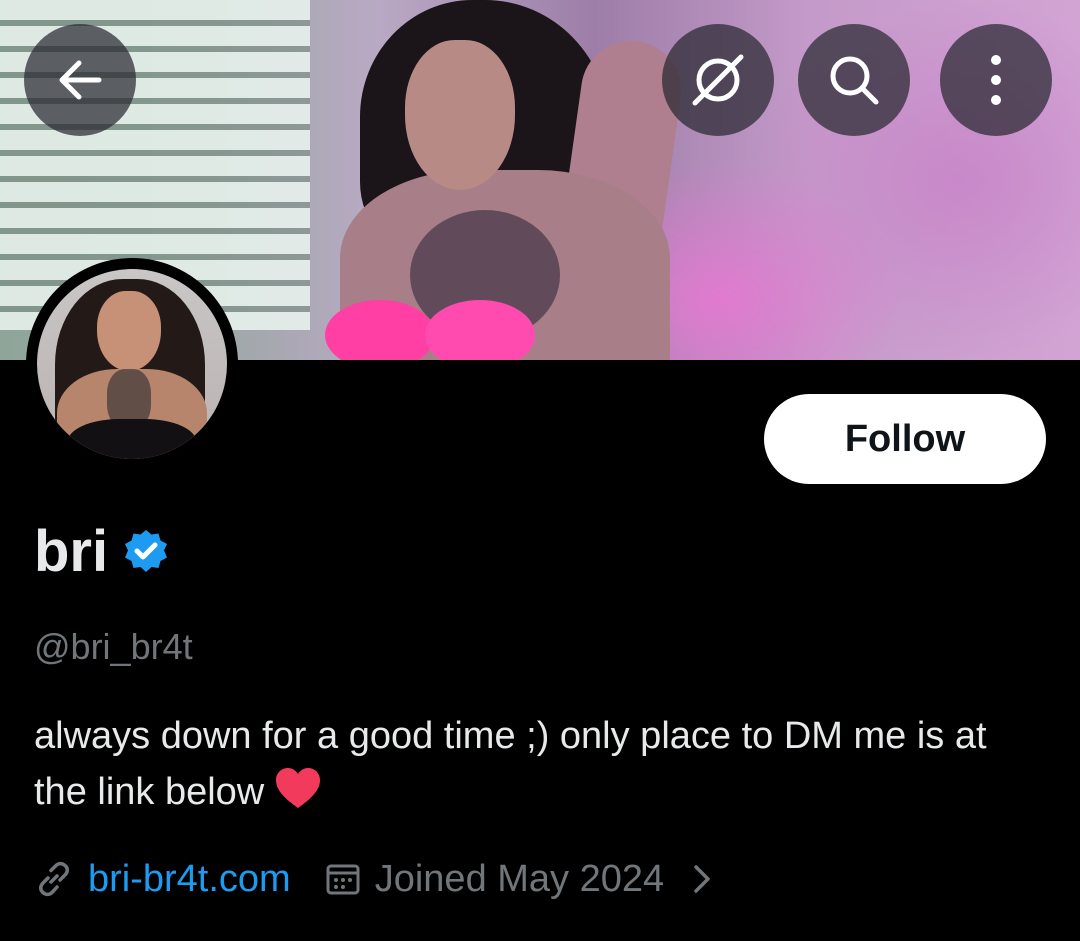 This screenshot has width=1080, height=941. What do you see at coordinates (343, 879) in the screenshot?
I see `calendar-icon` at bounding box center [343, 879].